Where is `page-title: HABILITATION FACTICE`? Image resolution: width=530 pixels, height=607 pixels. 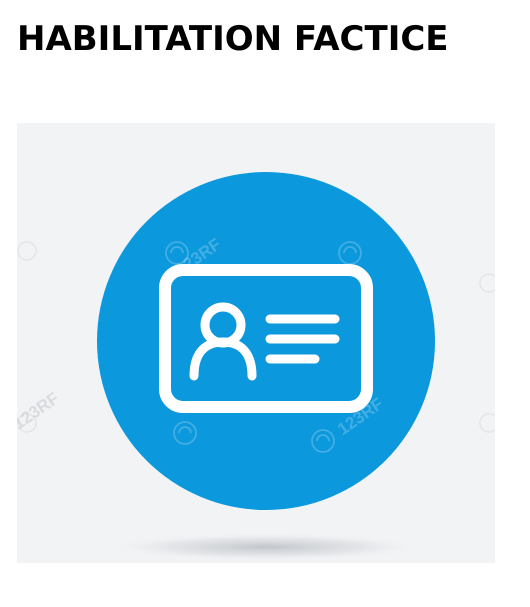 page-title: HABILITATION FACTICE is located at coordinates (233, 39).